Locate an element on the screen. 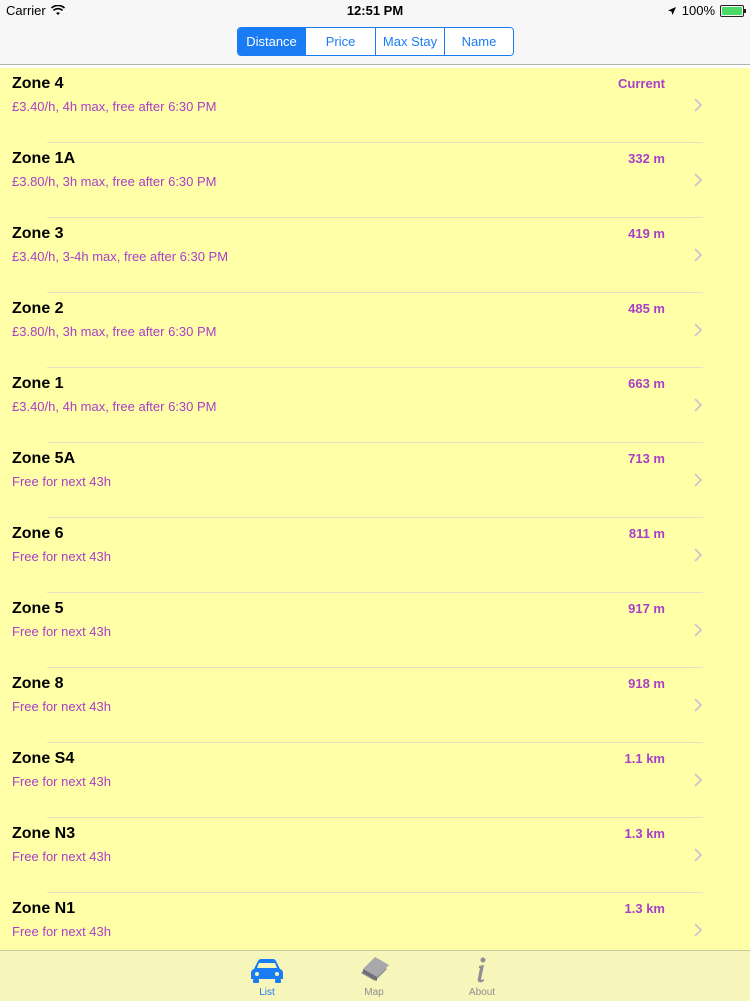 Image resolution: width=750 pixels, height=1001 pixels. zone-name: Zone 5A is located at coordinates (44, 458).